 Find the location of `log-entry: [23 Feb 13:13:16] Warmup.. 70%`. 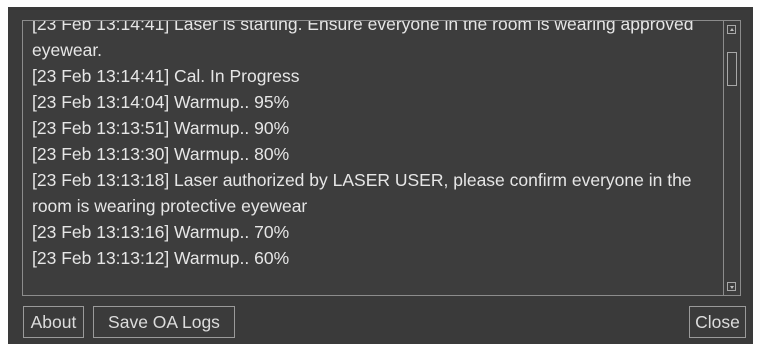

log-entry: [23 Feb 13:13:16] Warmup.. 70% is located at coordinates (161, 232).